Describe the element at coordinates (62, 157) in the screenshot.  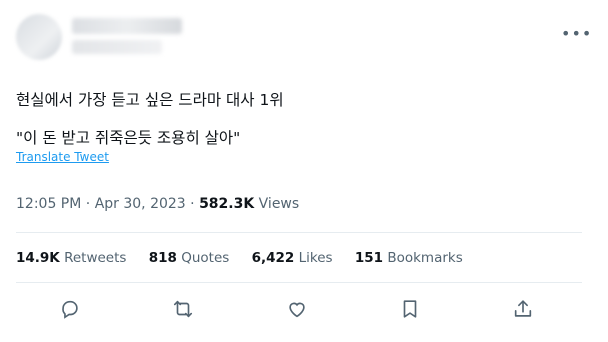
I see `translate-tweet-link: Translate Tweet` at that location.